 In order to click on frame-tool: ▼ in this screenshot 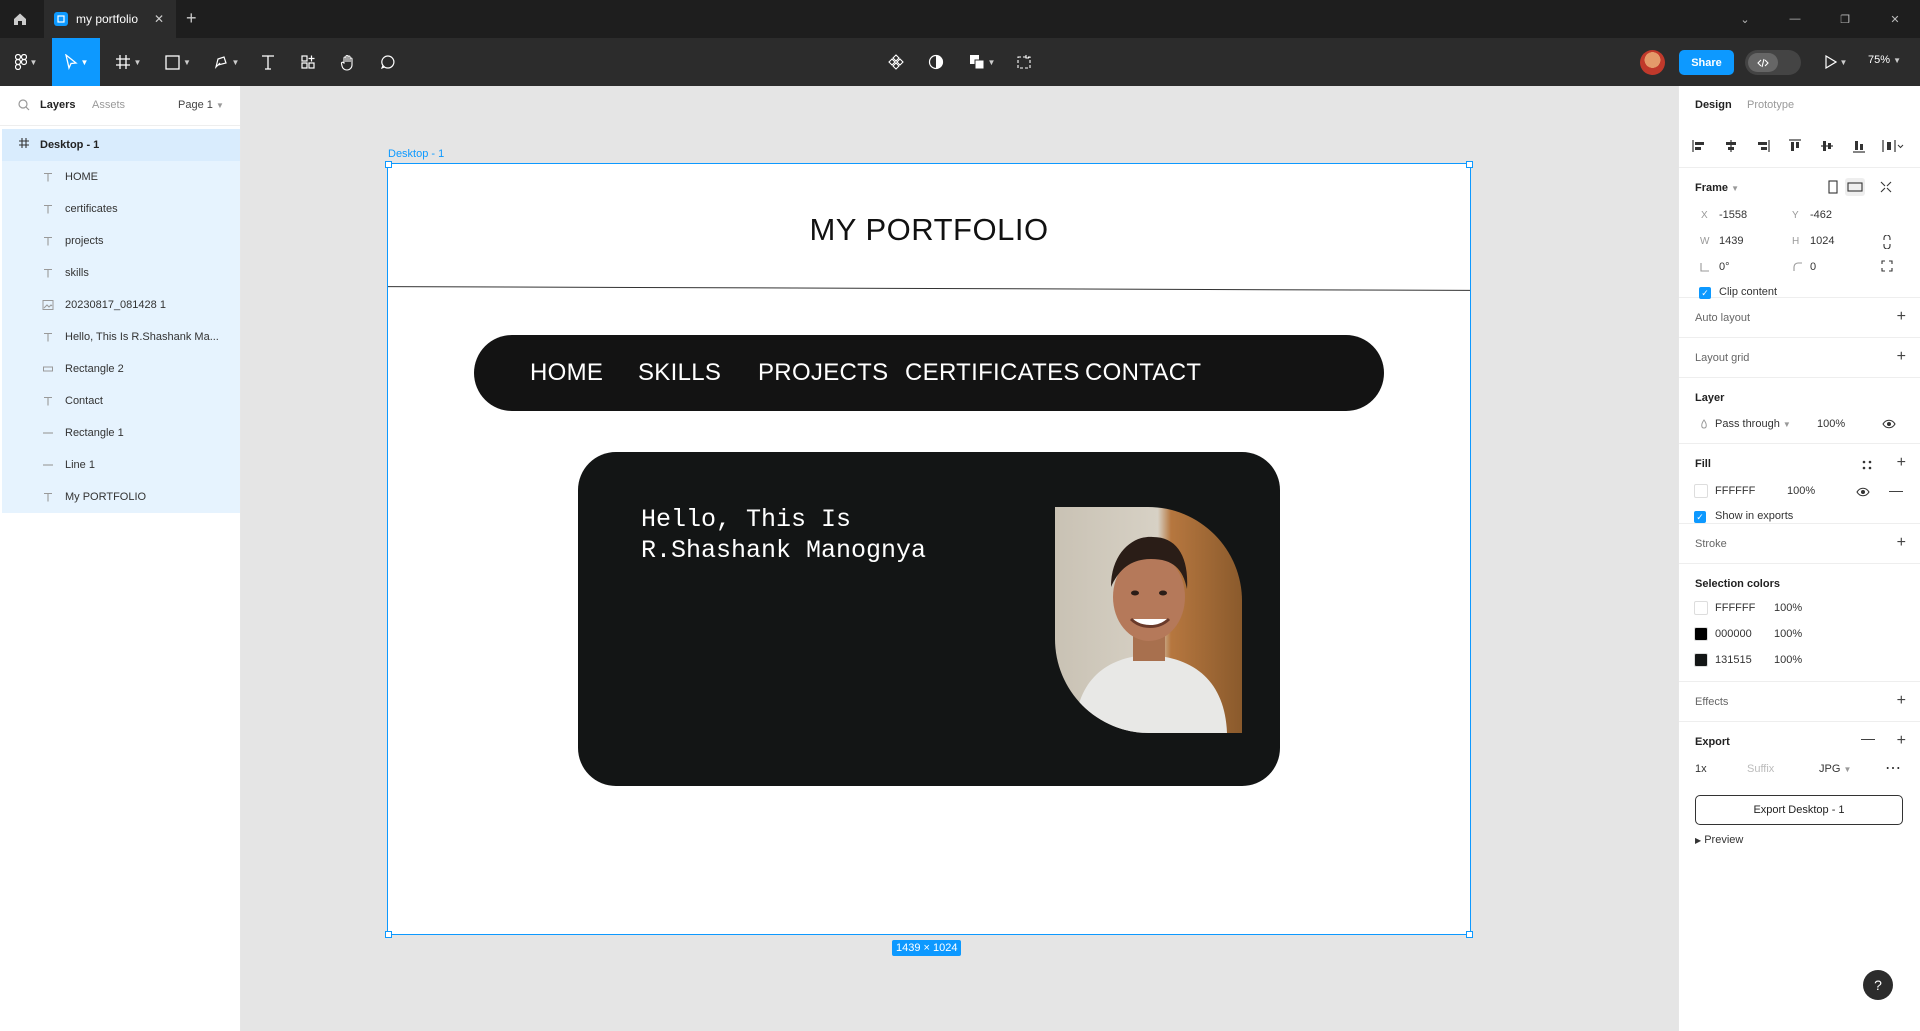, I will do `click(128, 62)`.